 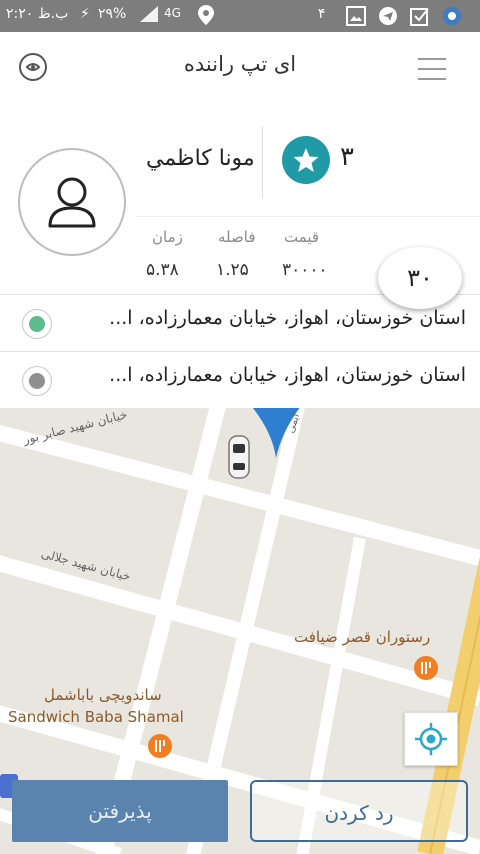 What do you see at coordinates (302, 237) in the screenshot?
I see `price-label: قیمت` at bounding box center [302, 237].